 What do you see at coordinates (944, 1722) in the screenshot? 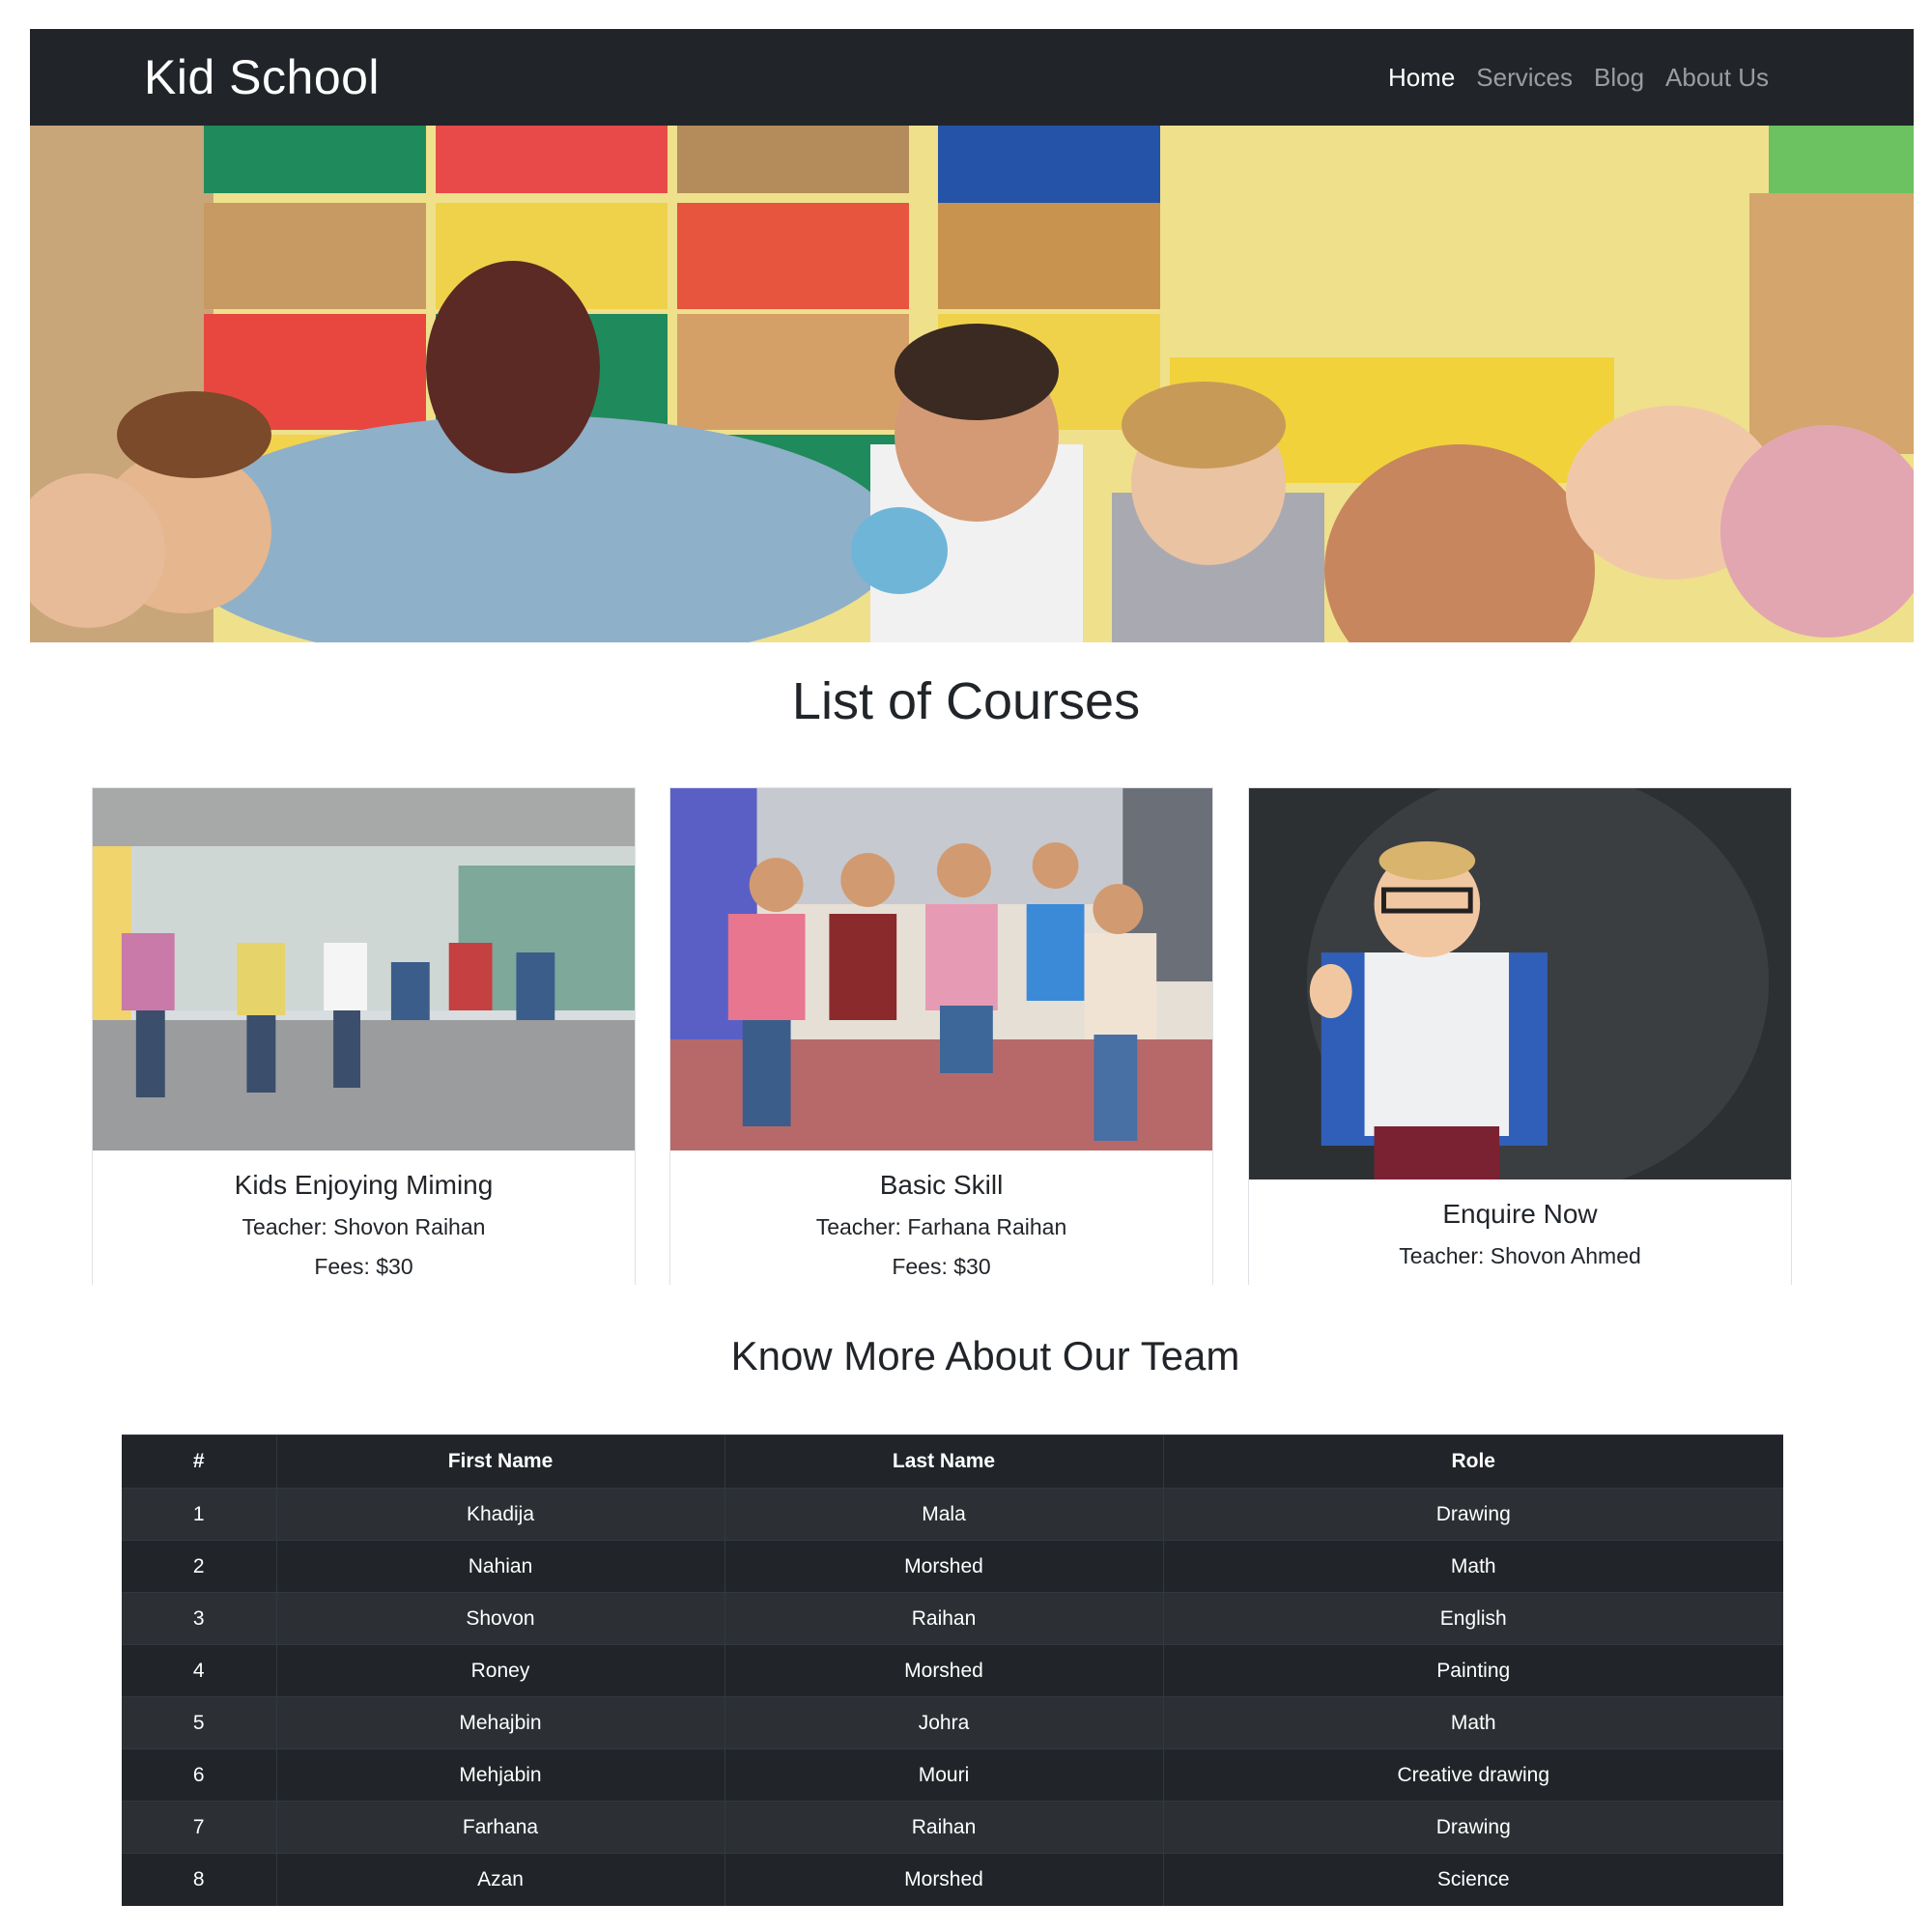
I see `cell-last-name: Johra` at bounding box center [944, 1722].